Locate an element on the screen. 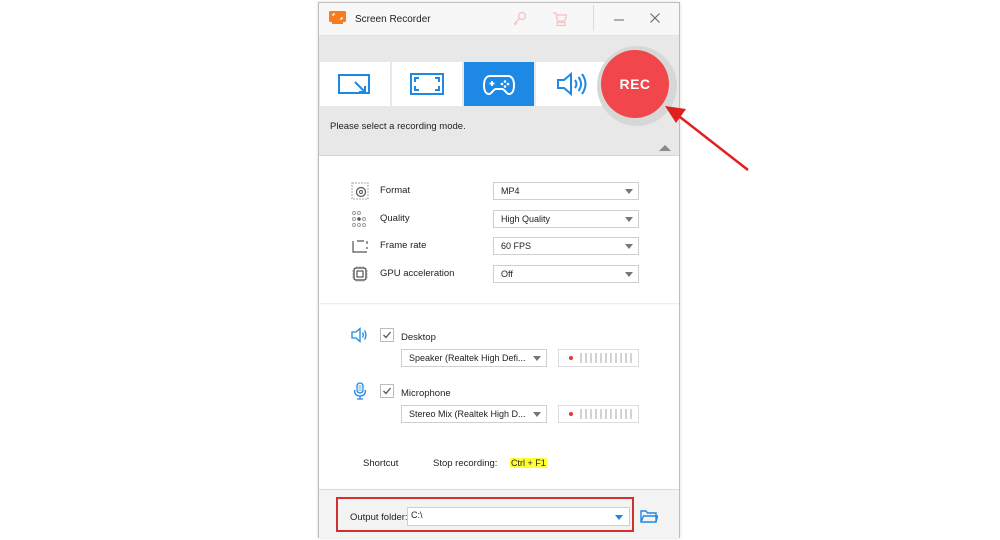 This screenshot has height=540, width=1000. output-folder-select: C:\ is located at coordinates (518, 516).